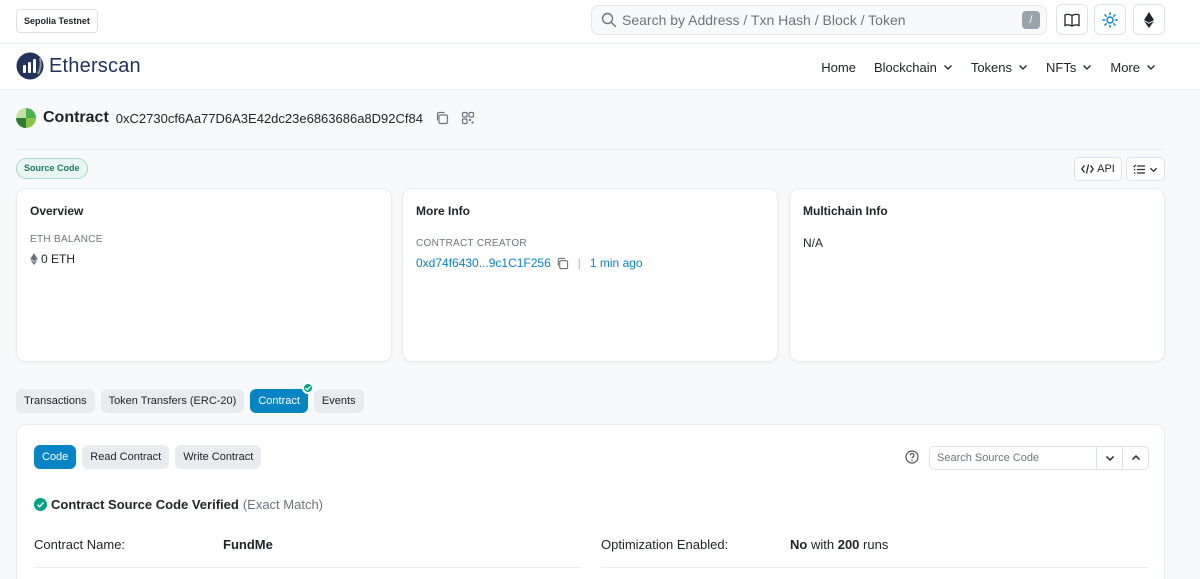  What do you see at coordinates (1139, 169) in the screenshot?
I see `list-filter-icon` at bounding box center [1139, 169].